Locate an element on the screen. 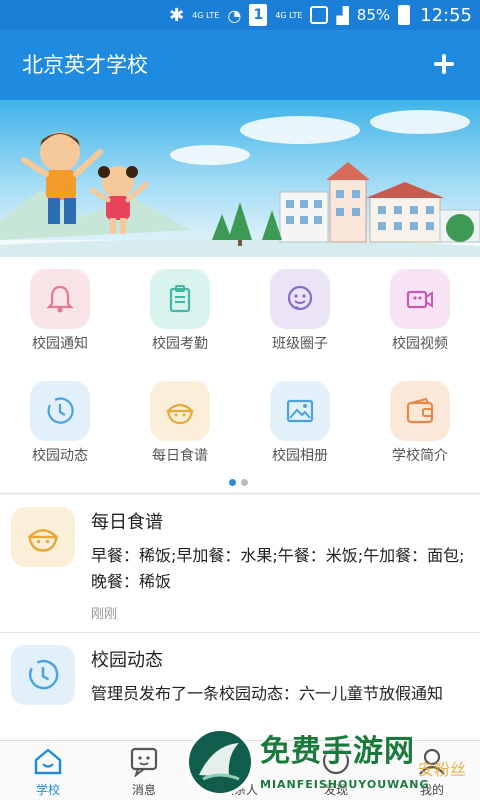  feature-school-notice: 校园通知 is located at coordinates (60, 313).